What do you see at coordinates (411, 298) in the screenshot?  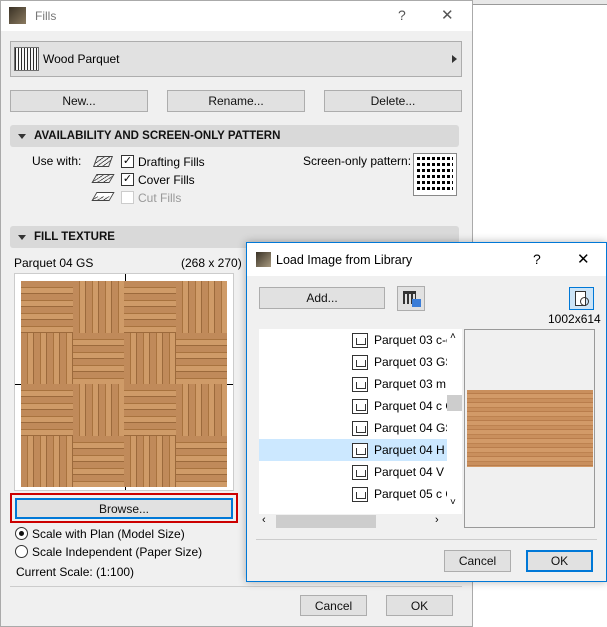 I see `library-manager-button` at bounding box center [411, 298].